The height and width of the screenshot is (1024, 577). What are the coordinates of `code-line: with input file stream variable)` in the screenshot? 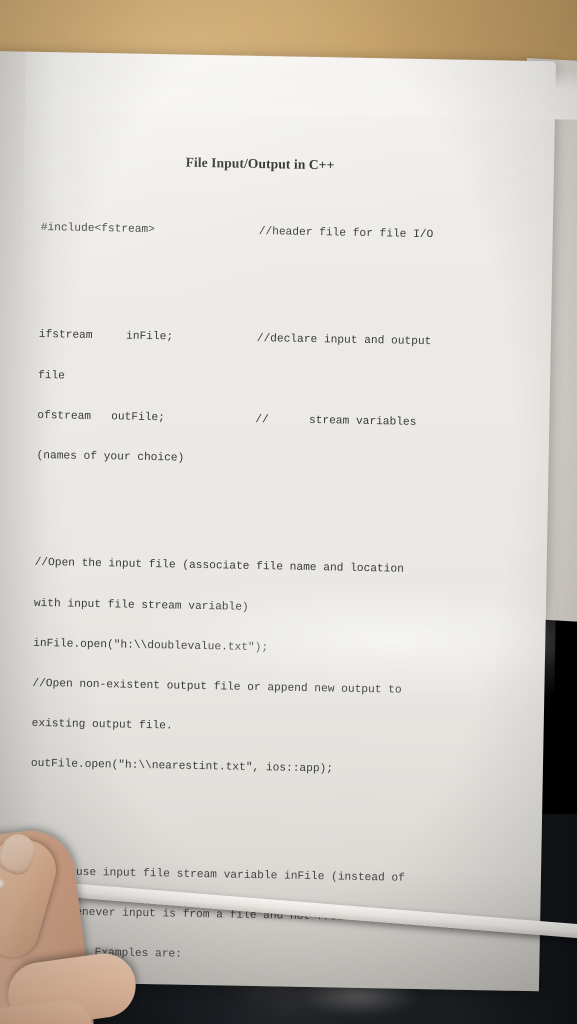 It's located at (141, 605).